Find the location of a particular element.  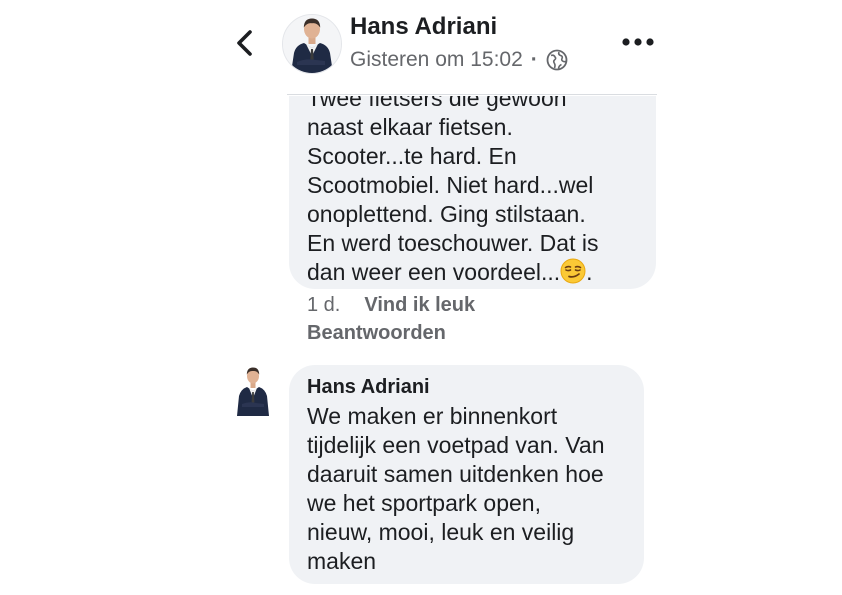

commenter-name: Hans Adriani is located at coordinates (368, 387).